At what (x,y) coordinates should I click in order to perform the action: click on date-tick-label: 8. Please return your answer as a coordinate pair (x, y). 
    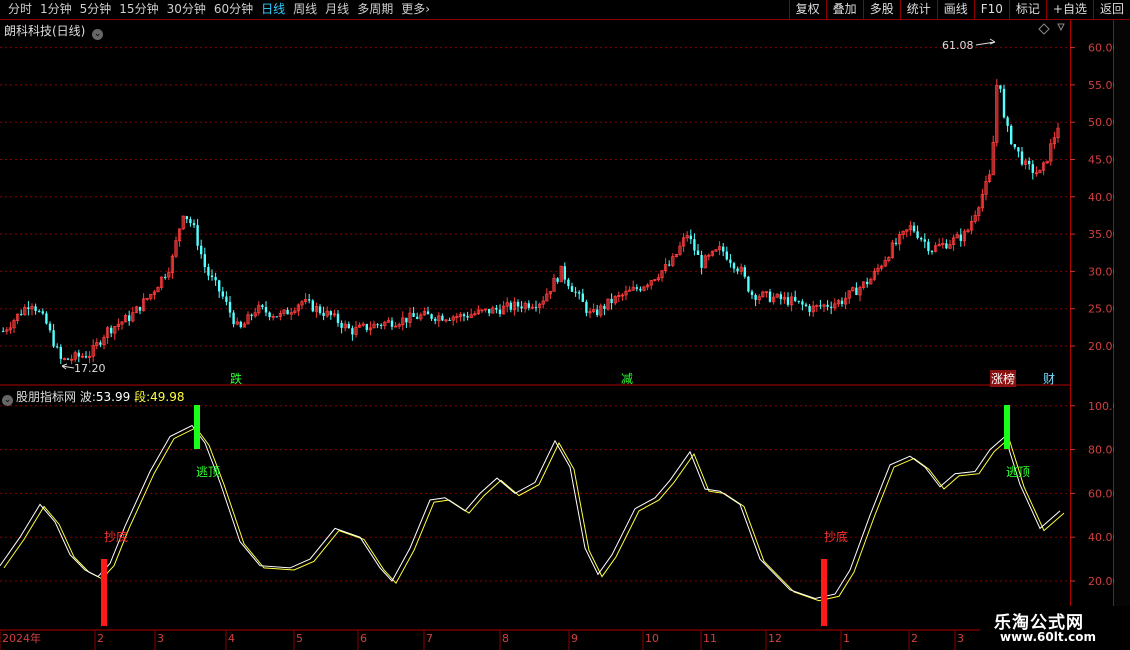
    Looking at the image, I should click on (505, 638).